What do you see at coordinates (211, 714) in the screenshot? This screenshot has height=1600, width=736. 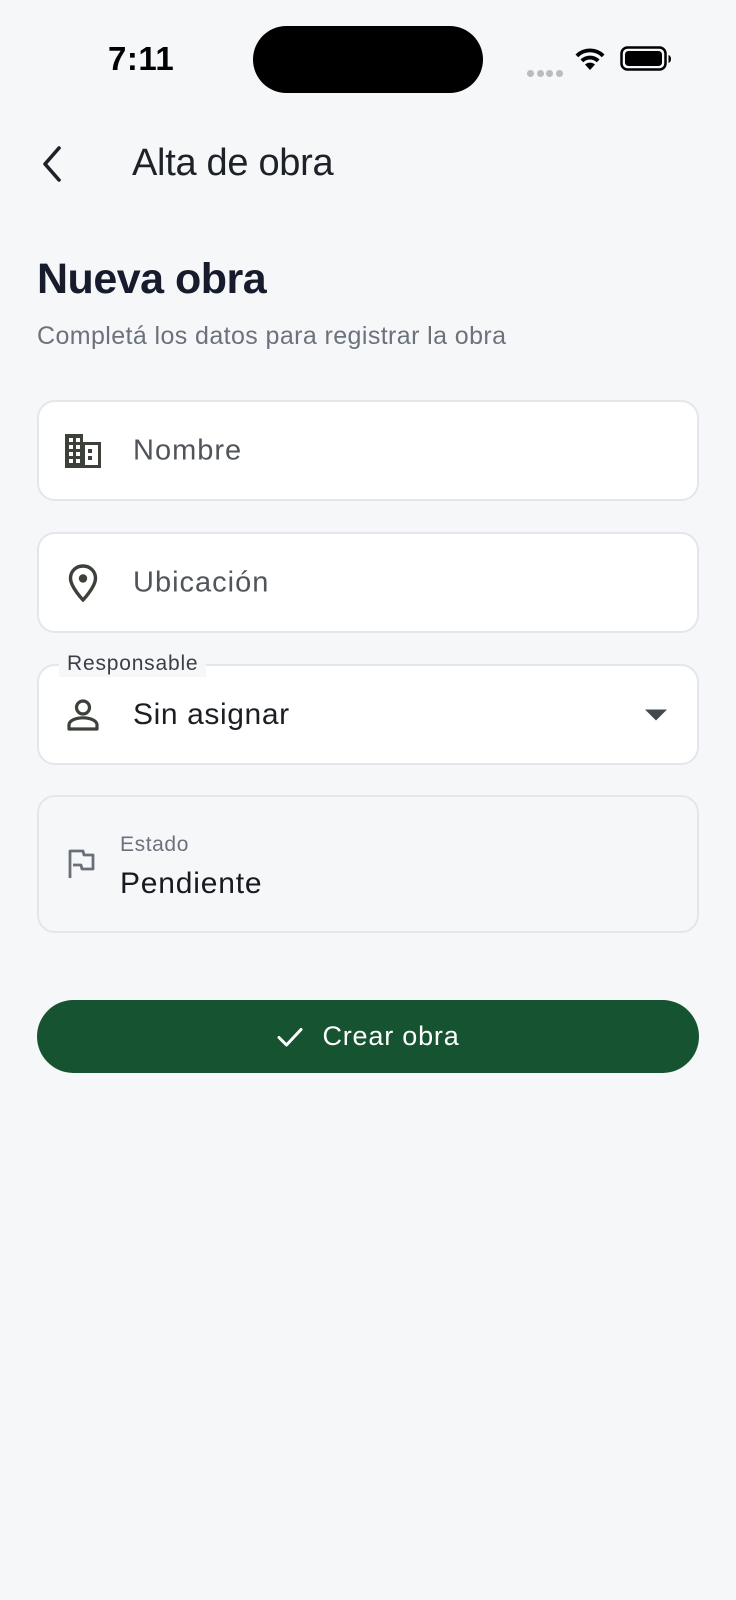 I see `responsable-value: Sin asignar` at bounding box center [211, 714].